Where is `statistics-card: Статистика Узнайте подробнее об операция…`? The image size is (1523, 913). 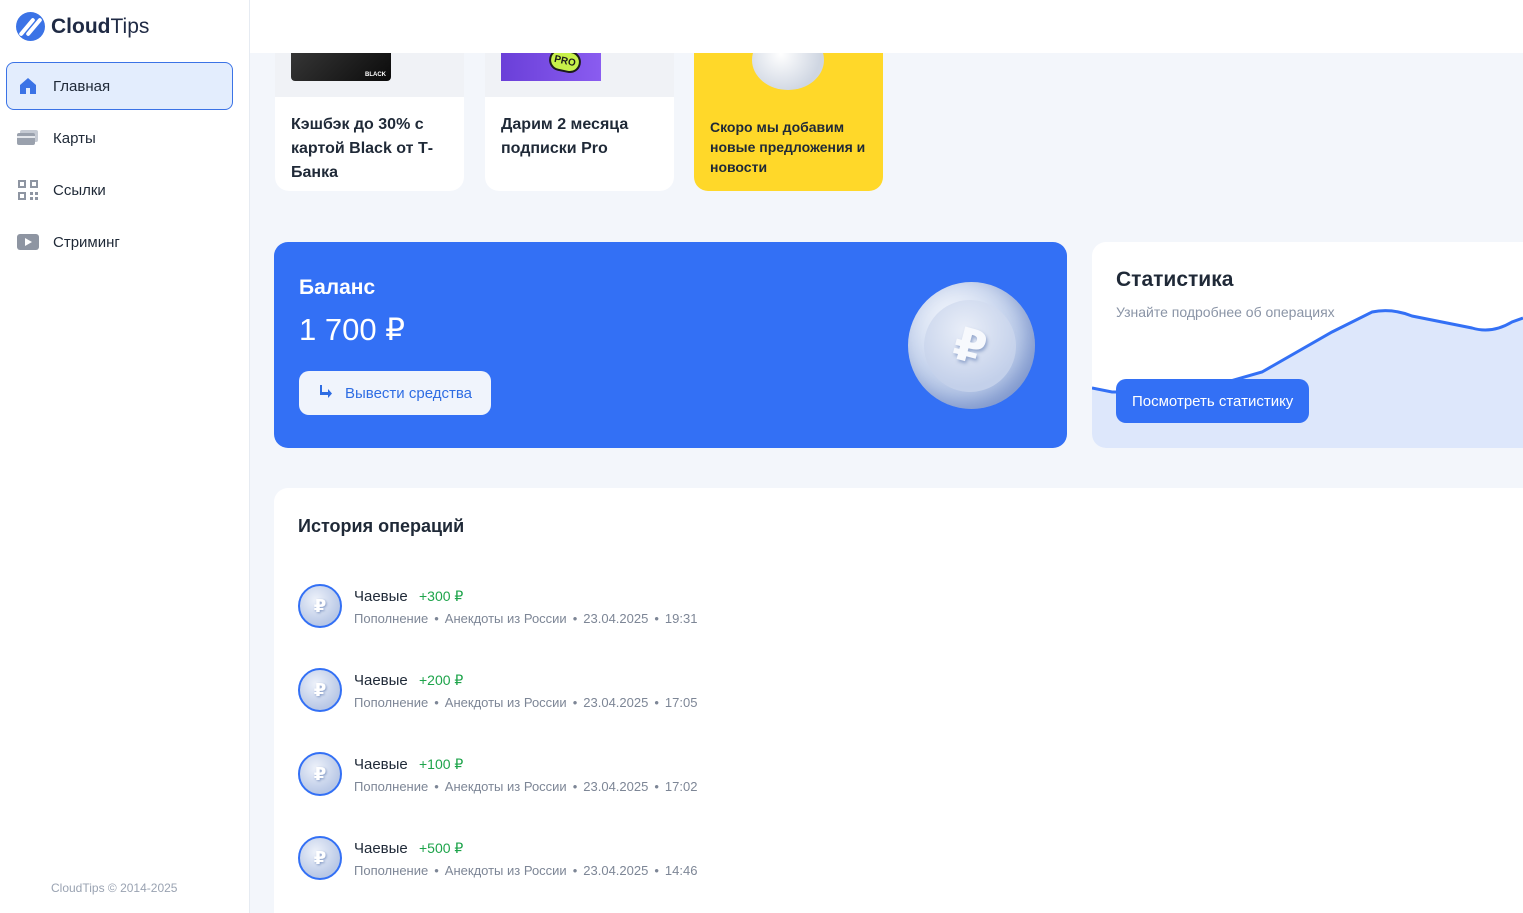
statistics-card: Статистика Узнайте подробнее об операция… is located at coordinates (1307, 345).